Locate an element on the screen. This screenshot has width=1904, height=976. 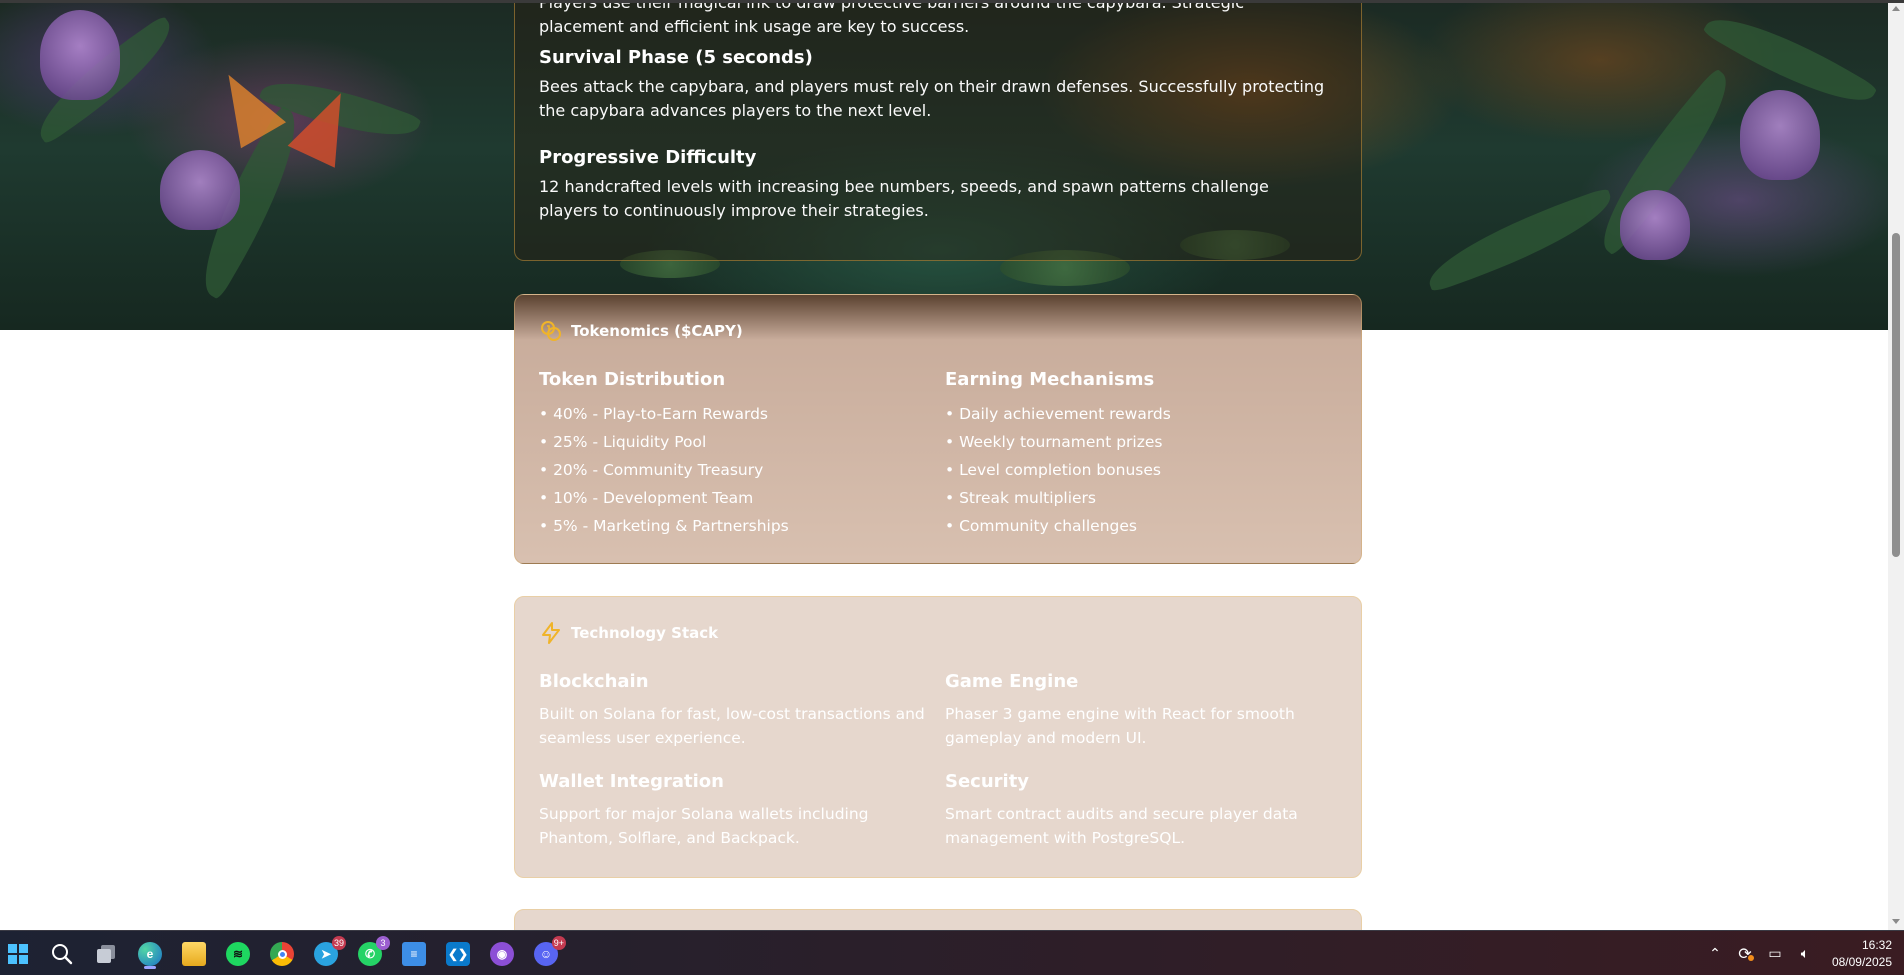
list-item: • 10% - Development Team is located at coordinates (646, 498).